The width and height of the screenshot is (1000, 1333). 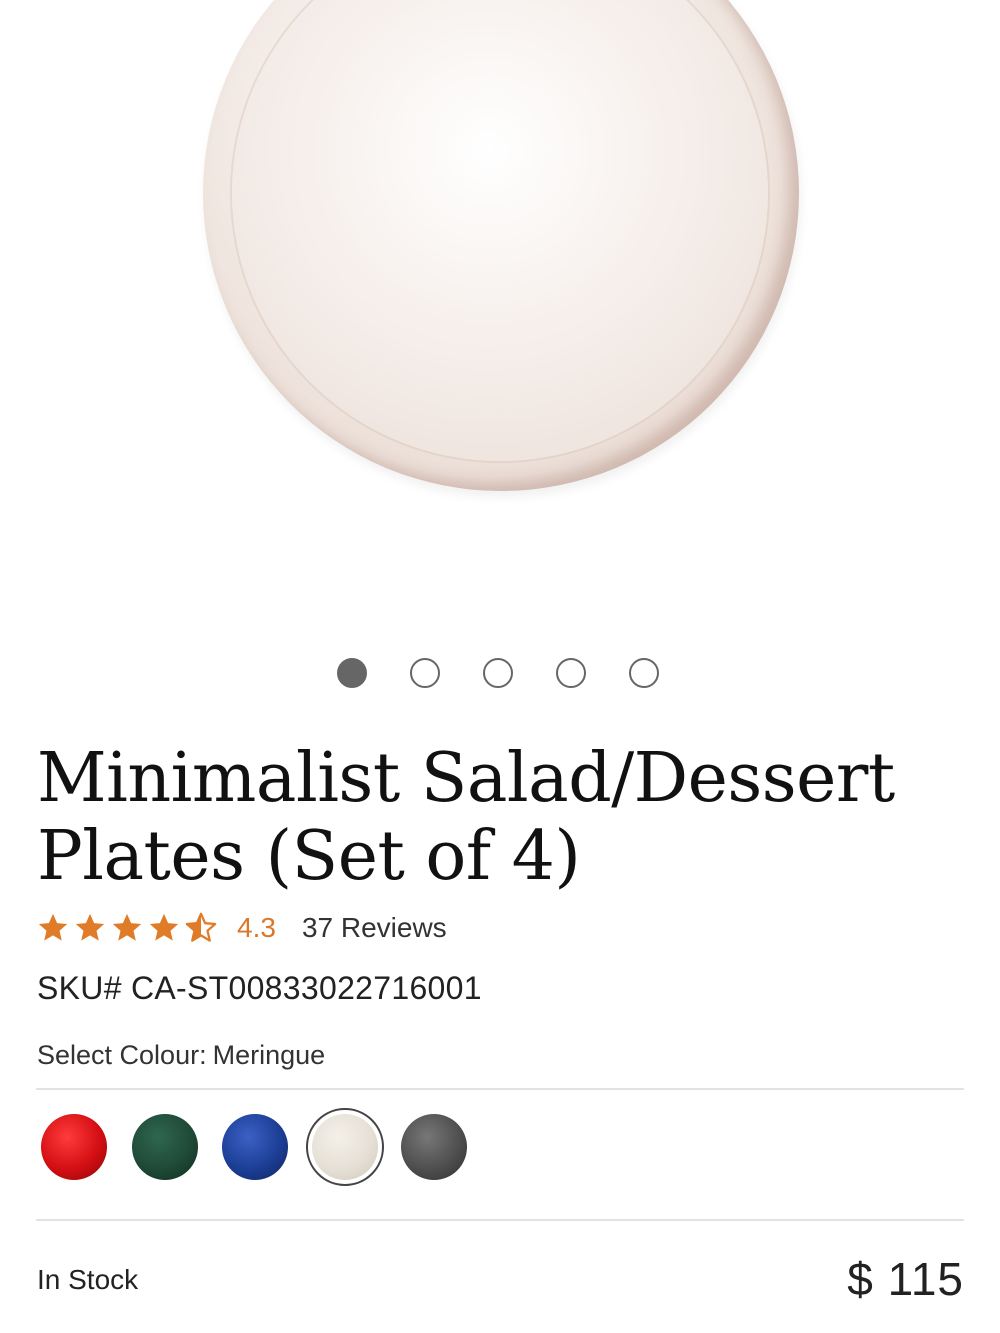 What do you see at coordinates (256, 927) in the screenshot?
I see `rating-value: 4.3` at bounding box center [256, 927].